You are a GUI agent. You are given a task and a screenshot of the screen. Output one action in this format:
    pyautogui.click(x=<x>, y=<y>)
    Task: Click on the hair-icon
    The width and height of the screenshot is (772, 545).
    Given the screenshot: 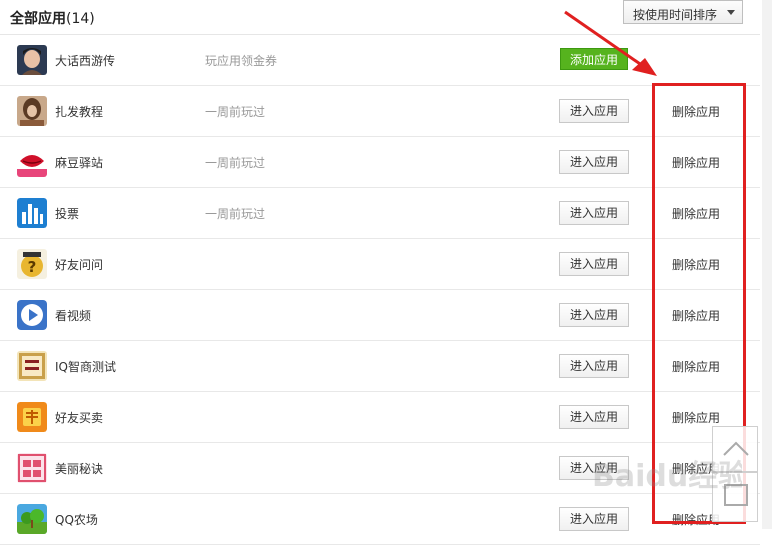 What is the action you would take?
    pyautogui.click(x=32, y=111)
    